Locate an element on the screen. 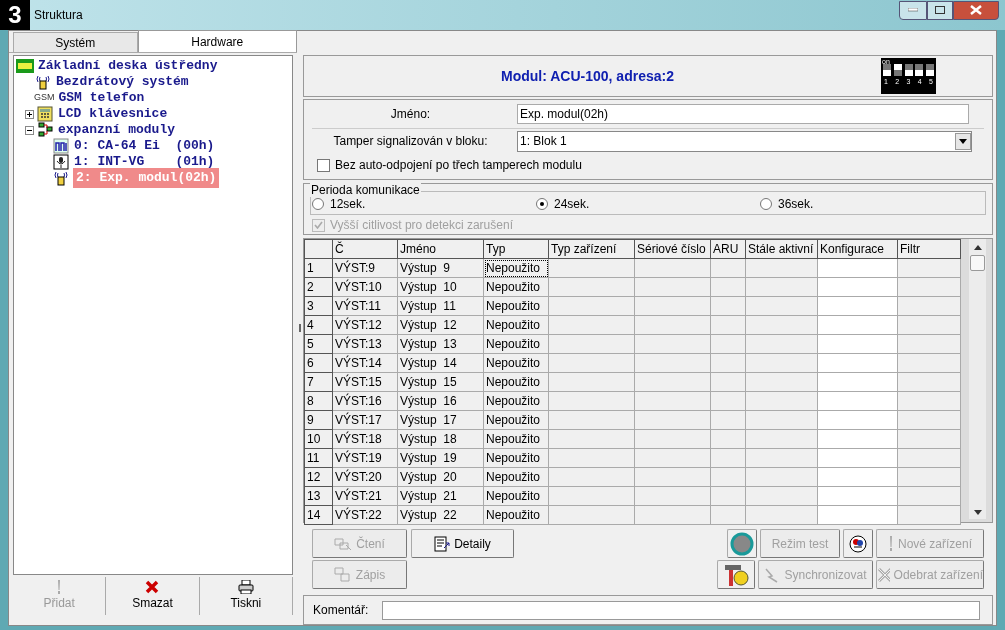  block-dropdown: 1: Blok 1 is located at coordinates (744, 141).